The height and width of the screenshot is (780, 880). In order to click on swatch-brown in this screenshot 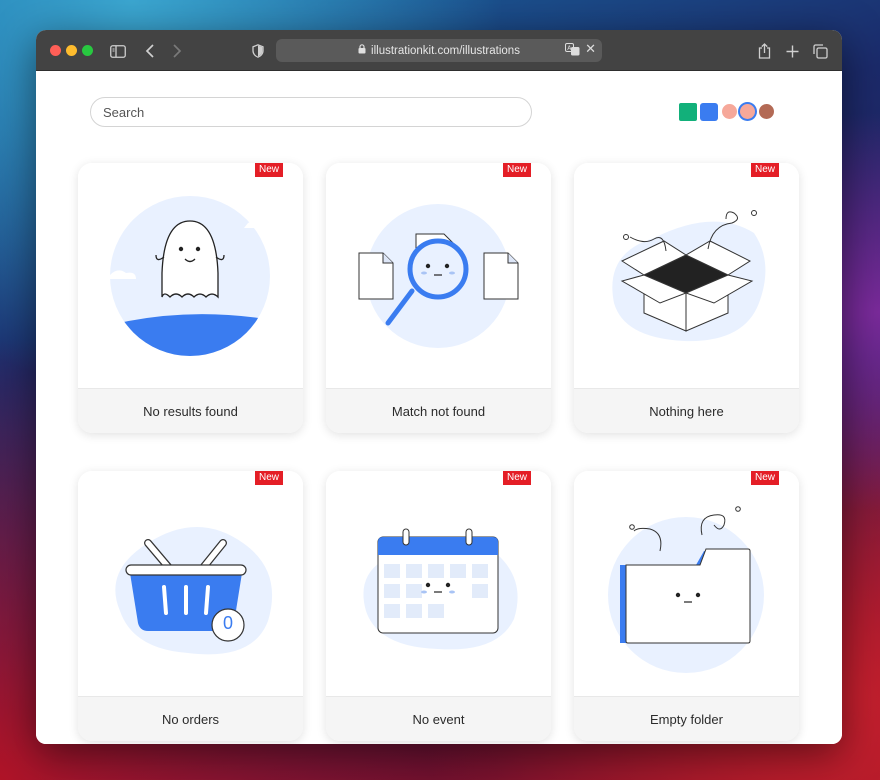, I will do `click(766, 111)`.